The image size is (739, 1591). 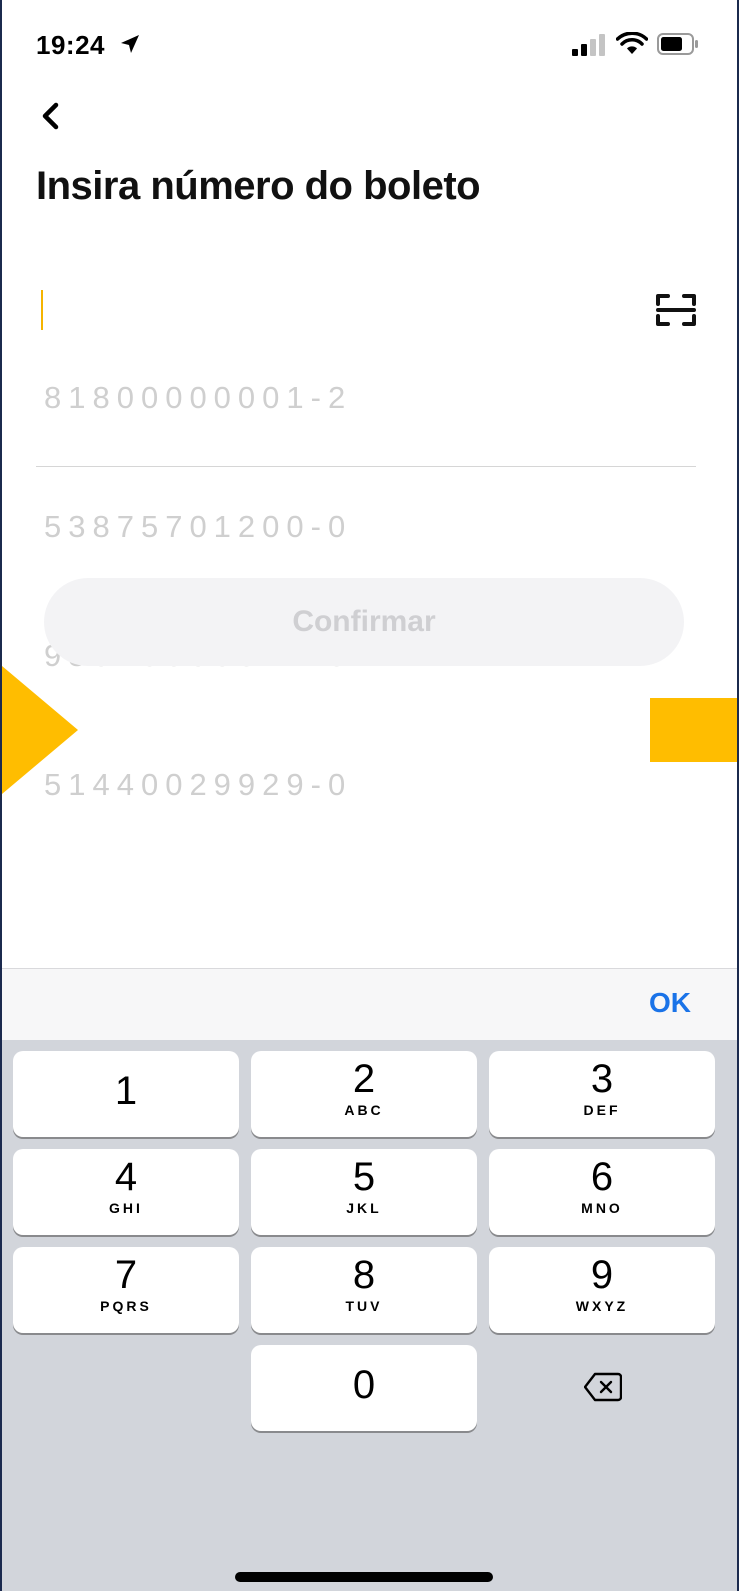 What do you see at coordinates (258, 186) in the screenshot?
I see `page-title: Insira número do boleto` at bounding box center [258, 186].